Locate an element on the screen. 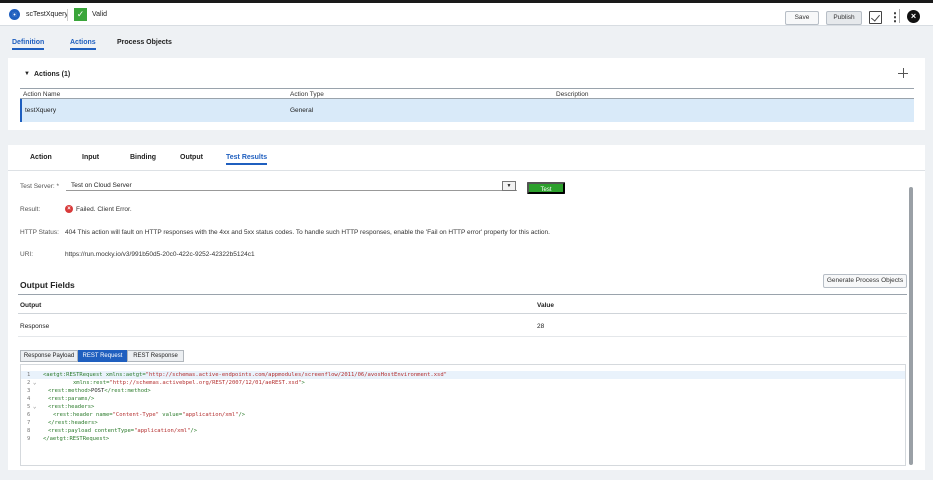  add-action-icon is located at coordinates (903, 73).